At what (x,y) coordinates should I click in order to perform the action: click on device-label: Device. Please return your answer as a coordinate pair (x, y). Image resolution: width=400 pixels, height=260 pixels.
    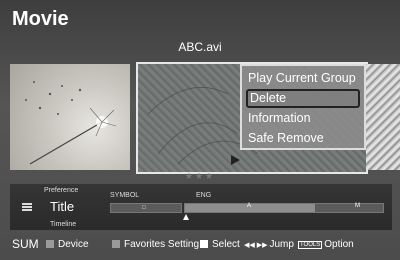
    Looking at the image, I should click on (73, 244).